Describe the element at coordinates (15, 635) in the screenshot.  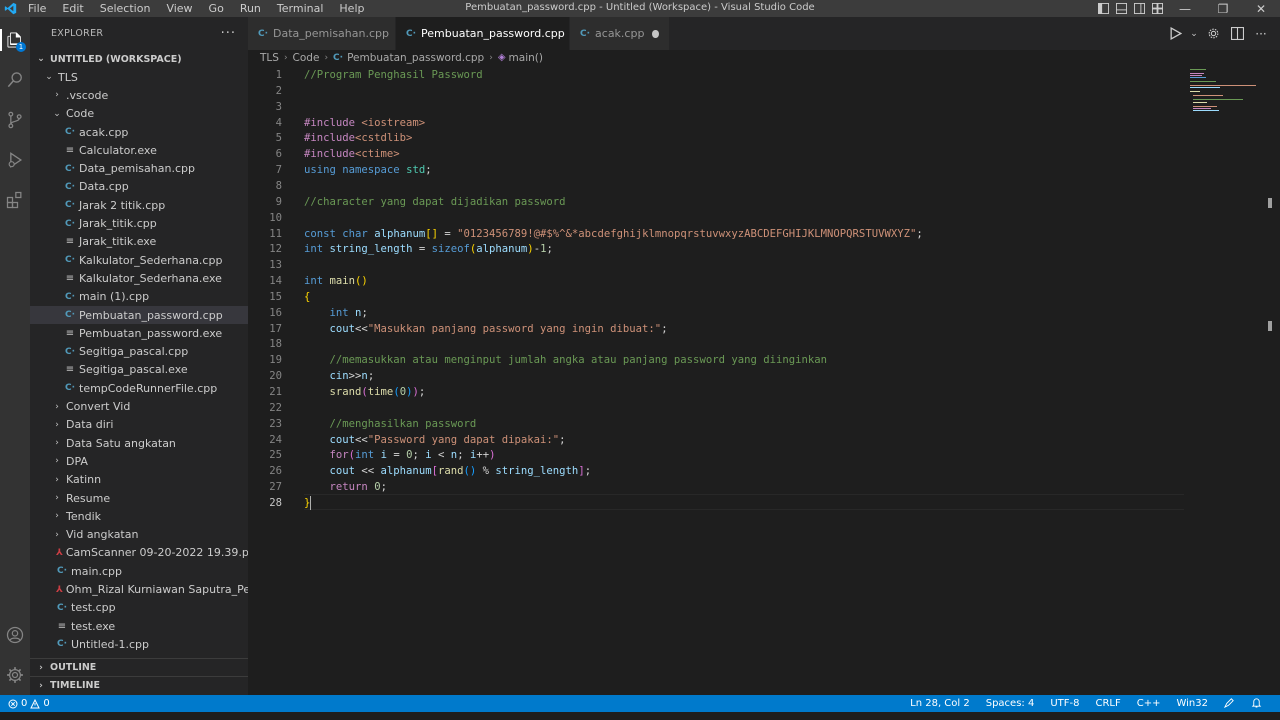
I see `account-icon` at that location.